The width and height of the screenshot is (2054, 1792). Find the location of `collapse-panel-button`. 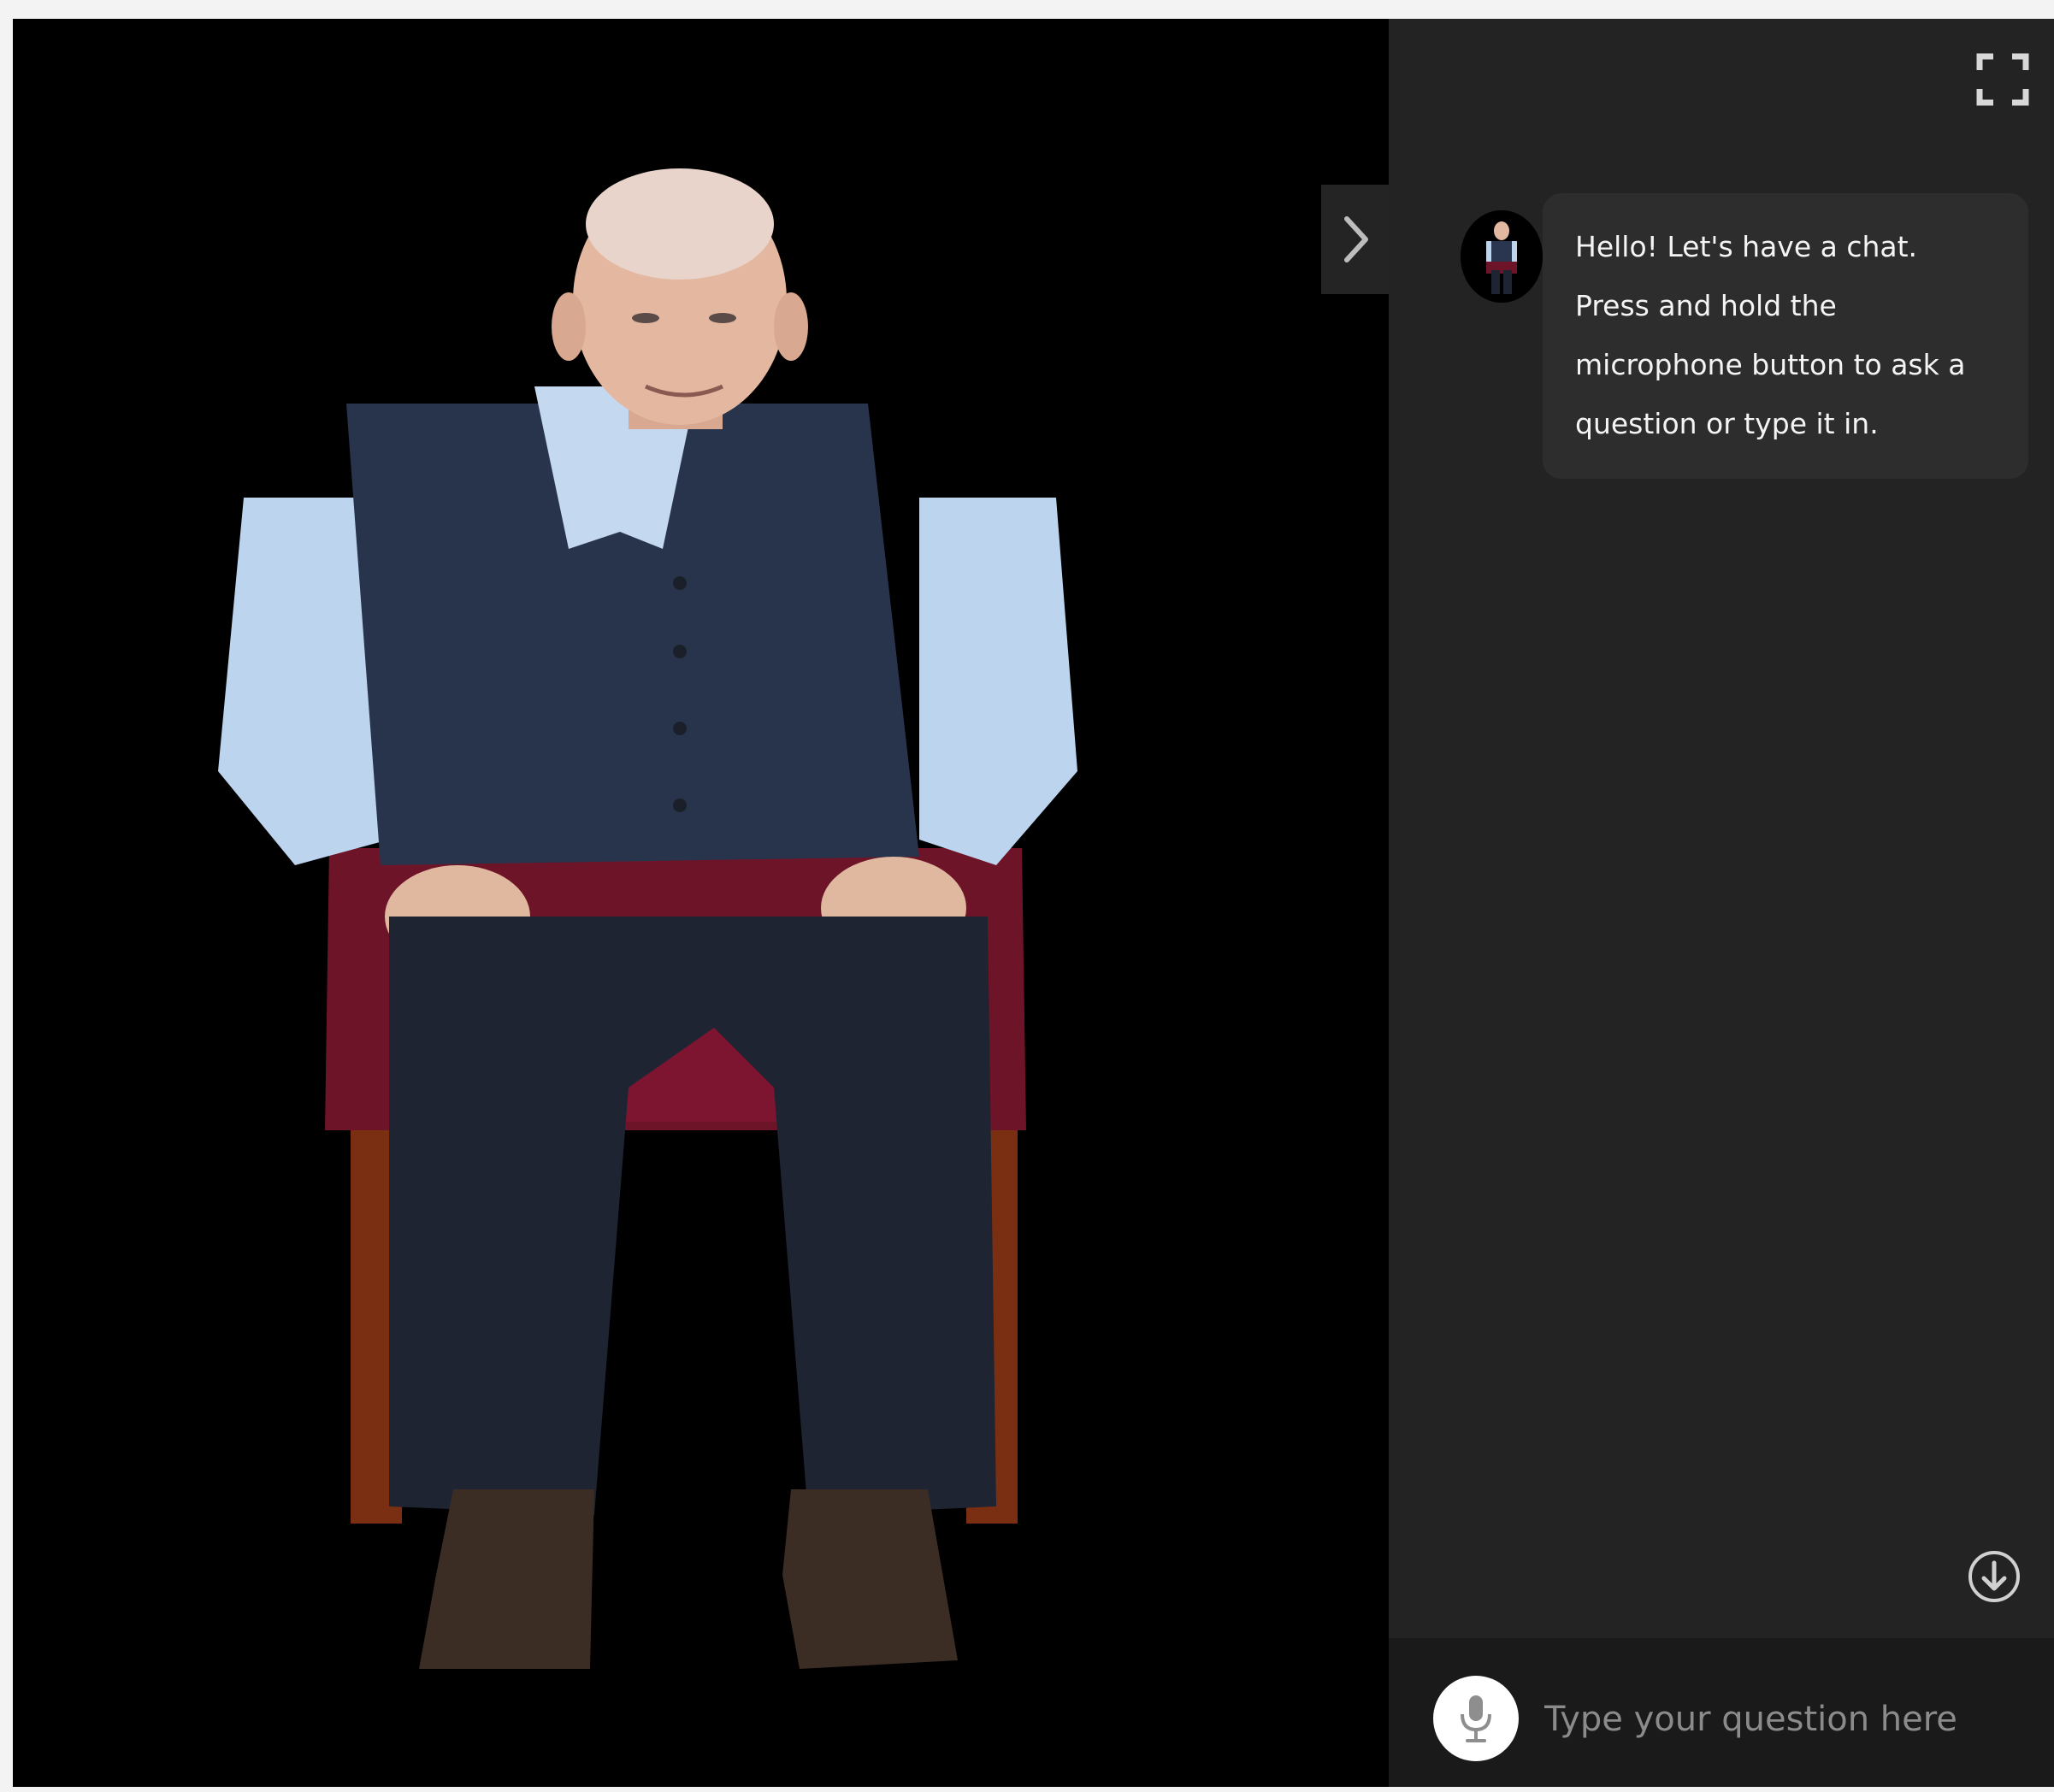

collapse-panel-button is located at coordinates (1355, 239).